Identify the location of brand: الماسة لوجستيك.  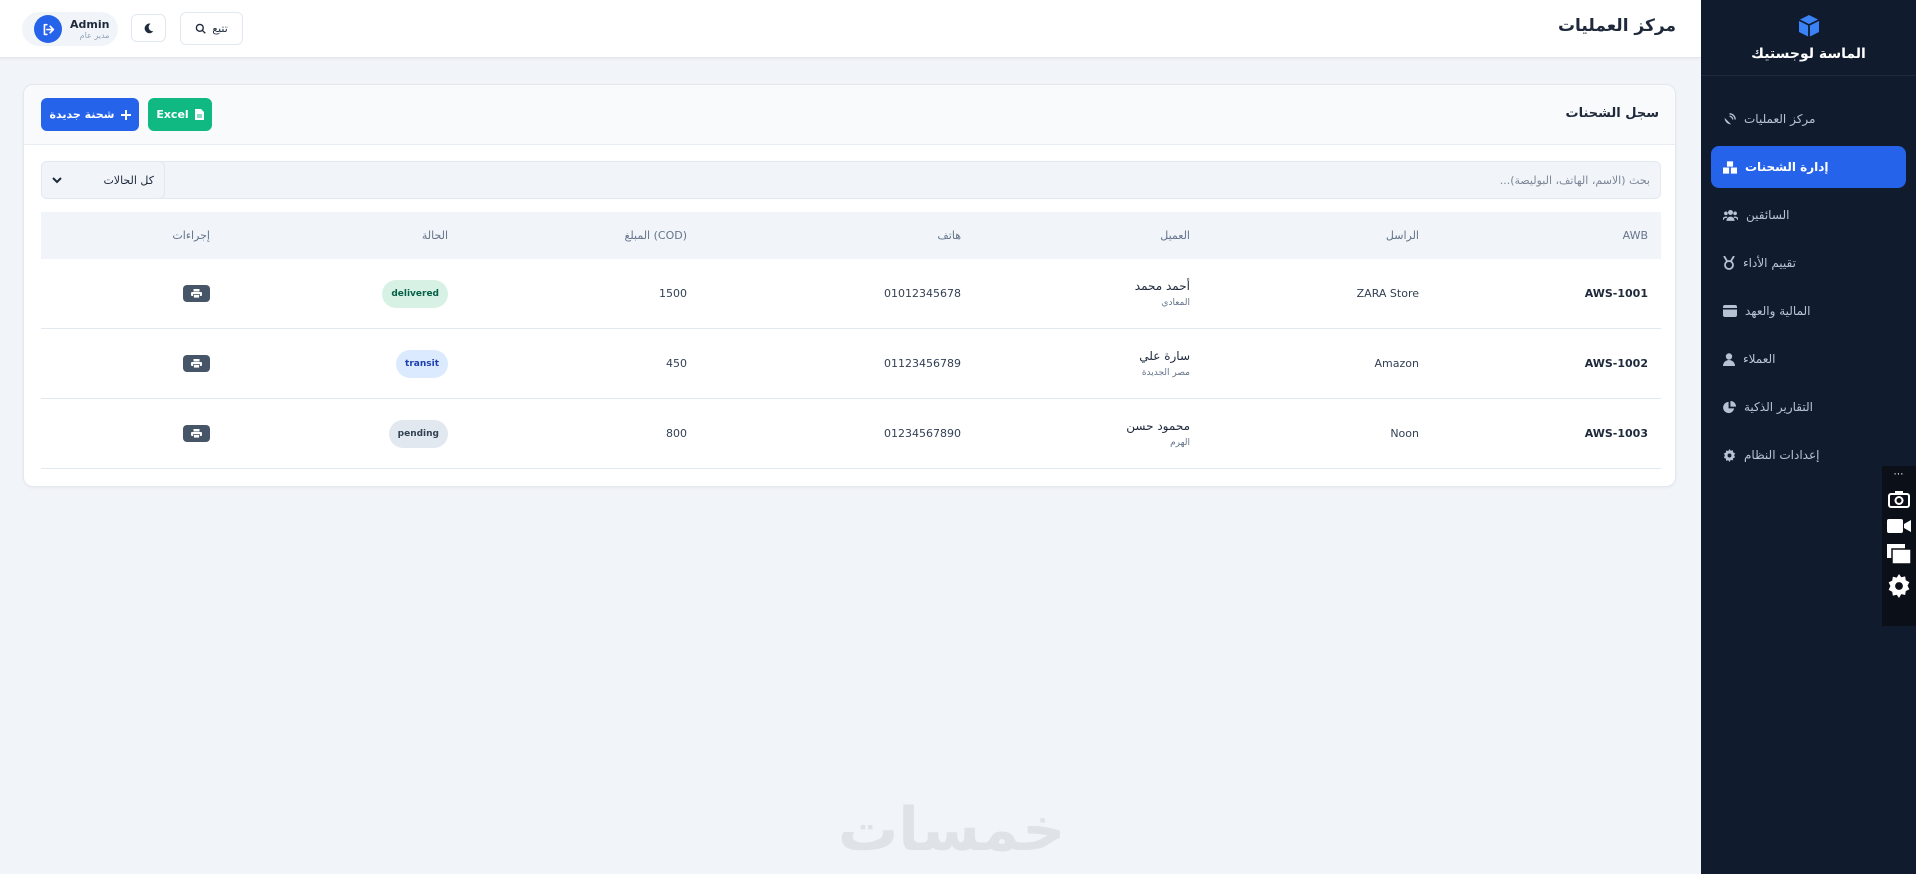
(1808, 38).